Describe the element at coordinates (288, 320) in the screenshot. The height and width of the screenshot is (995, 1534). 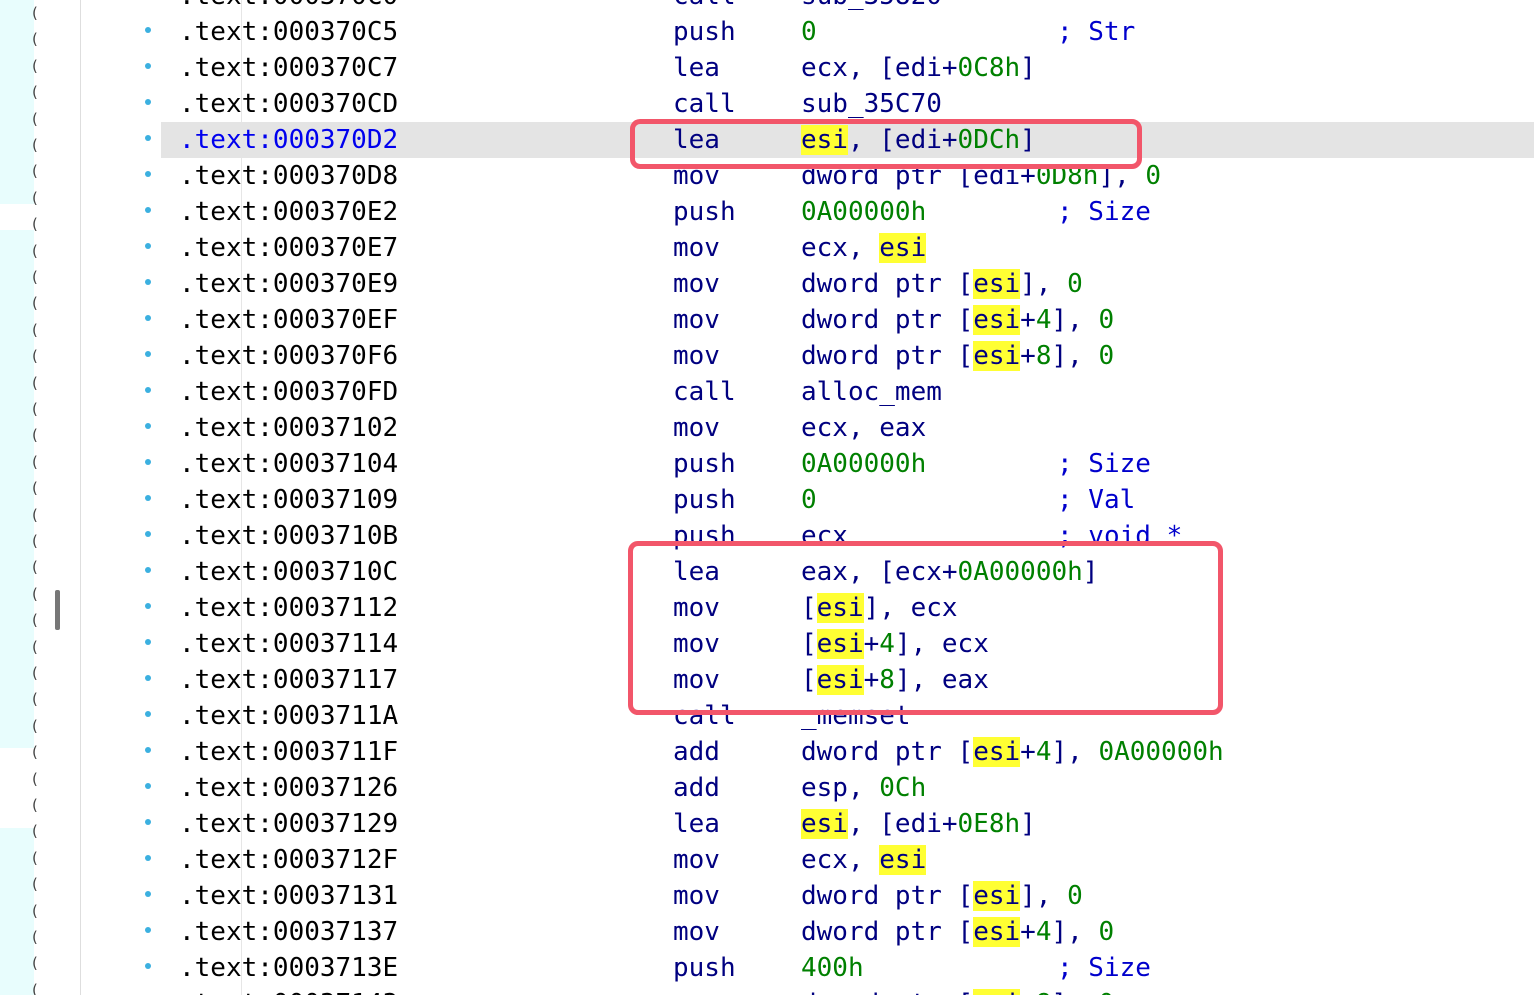
I see `row-address: .text:000370EF` at that location.